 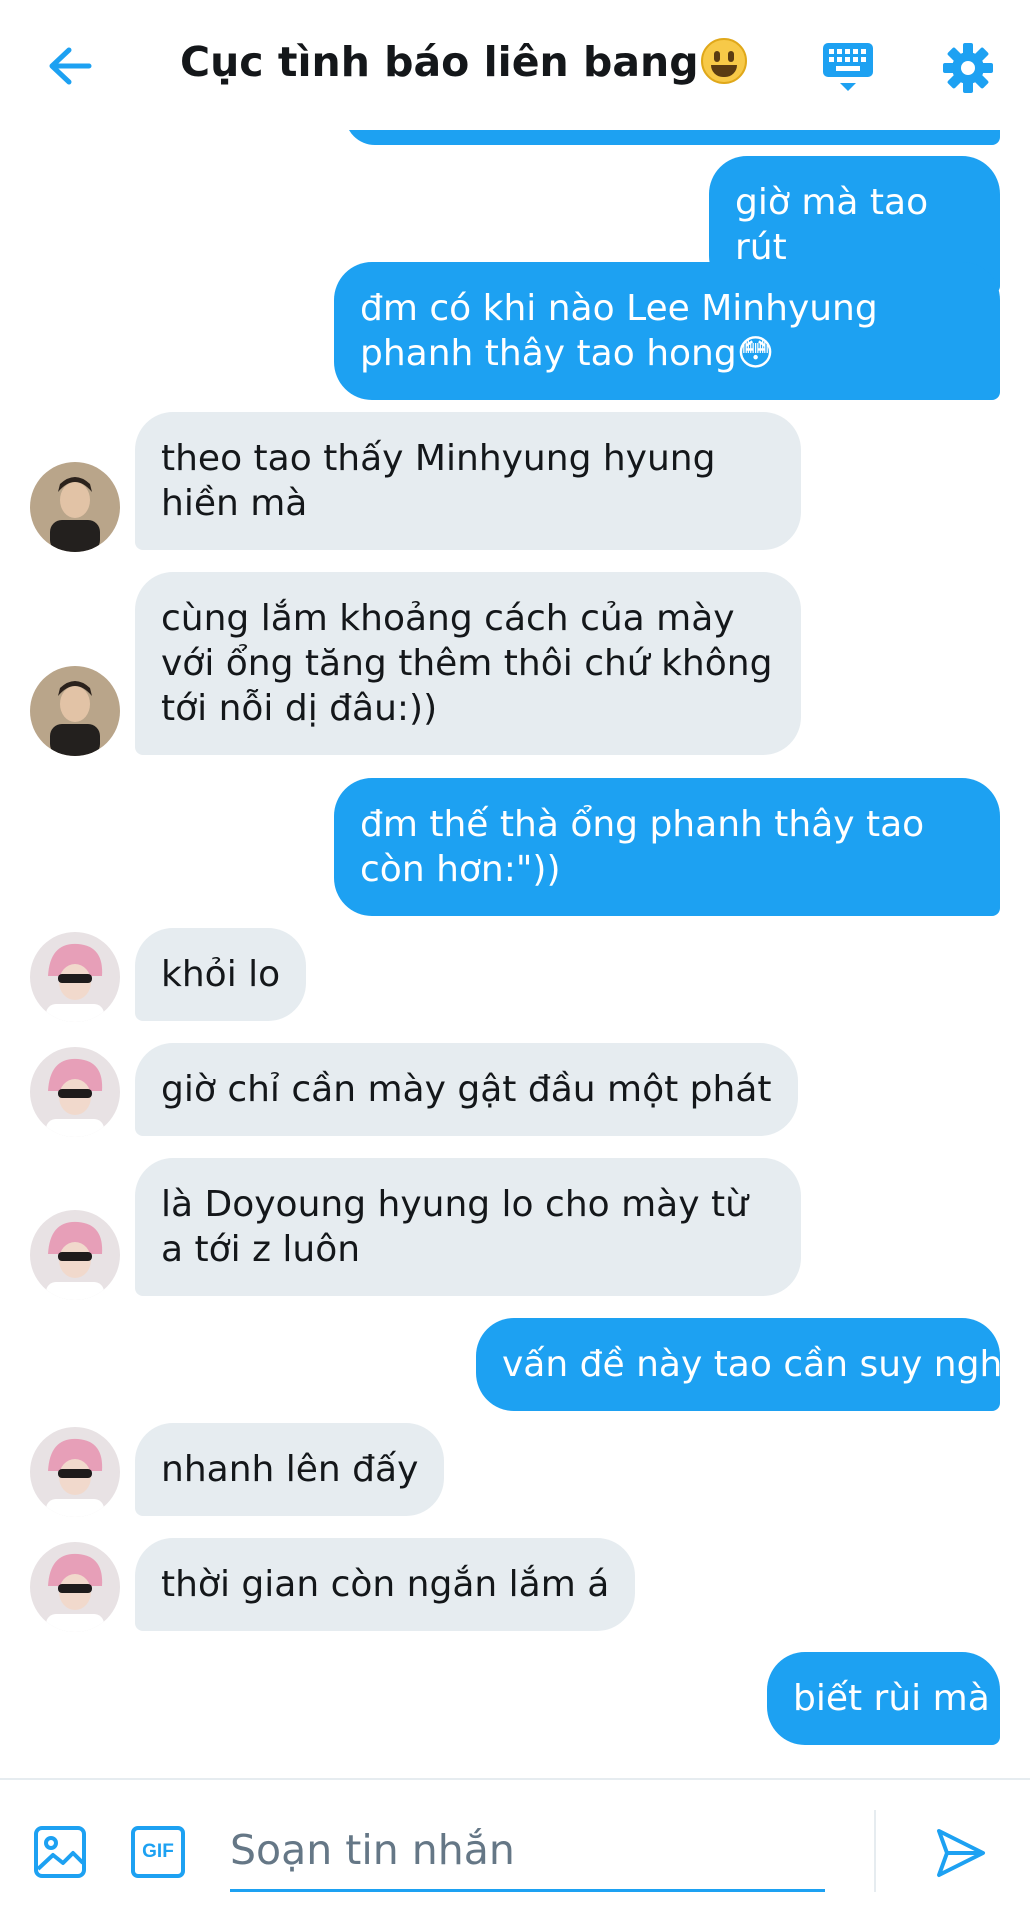 I want to click on back-button, so click(x=70, y=66).